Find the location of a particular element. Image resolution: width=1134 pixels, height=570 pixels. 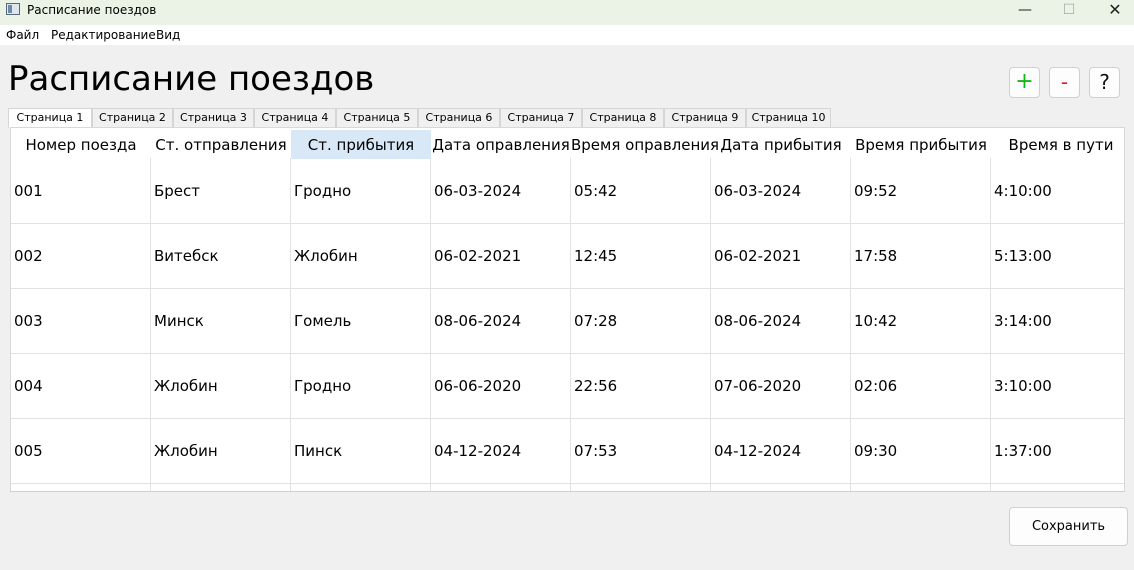

table-cell: 3:14:00 is located at coordinates (1057, 321).